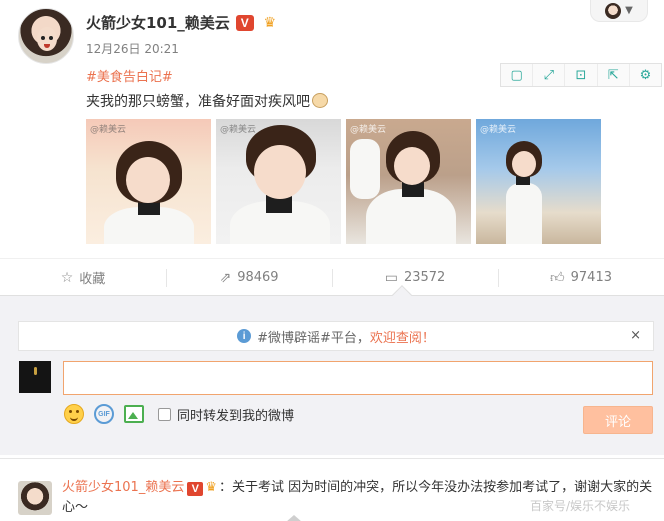  I want to click on account-menu: ▼, so click(619, 11).